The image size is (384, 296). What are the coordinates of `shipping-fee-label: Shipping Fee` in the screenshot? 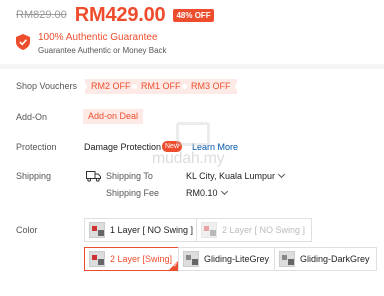 It's located at (133, 193).